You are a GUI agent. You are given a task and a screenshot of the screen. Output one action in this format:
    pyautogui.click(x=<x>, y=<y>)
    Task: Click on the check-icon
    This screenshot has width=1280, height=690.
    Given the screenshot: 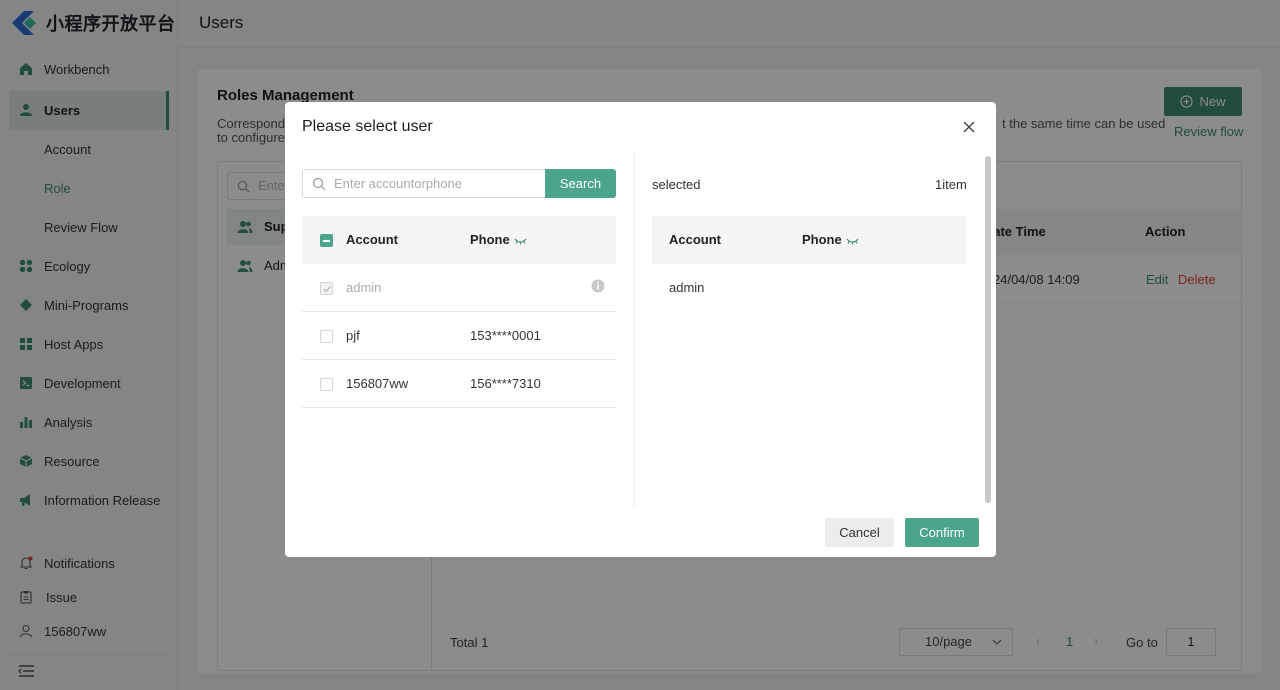 What is the action you would take?
    pyautogui.click(x=327, y=289)
    